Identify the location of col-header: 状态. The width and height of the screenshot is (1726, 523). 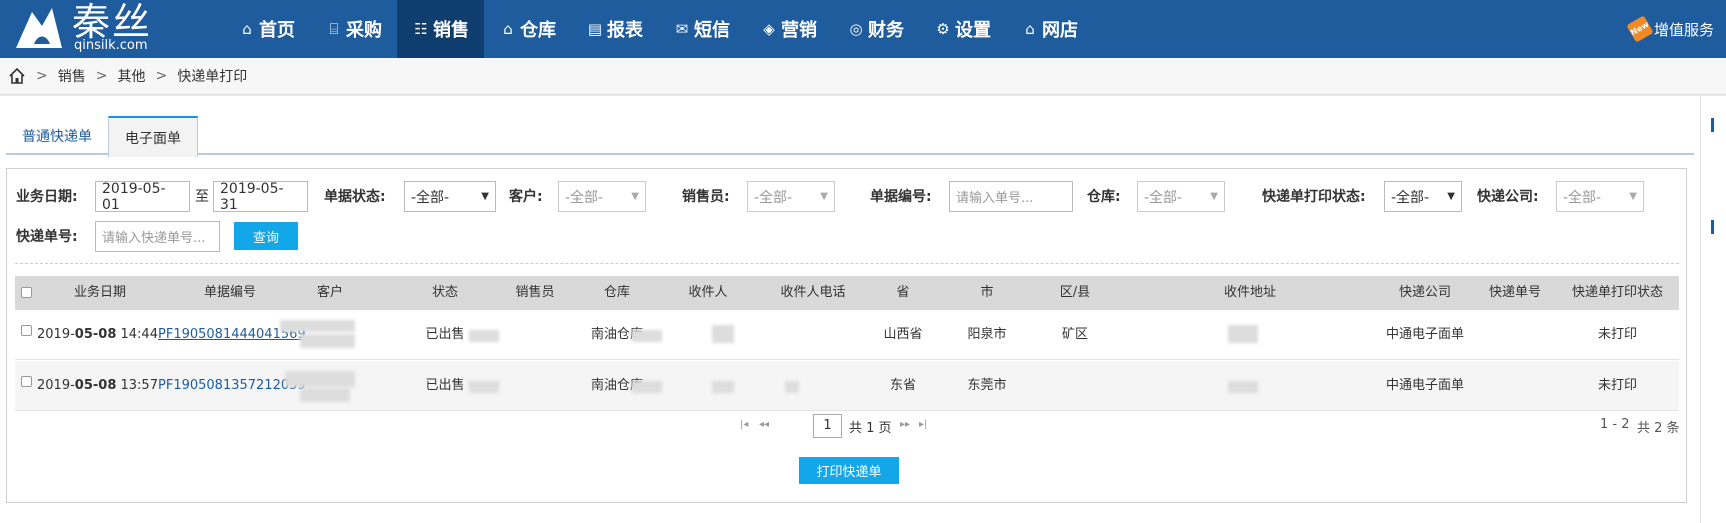
(444, 292).